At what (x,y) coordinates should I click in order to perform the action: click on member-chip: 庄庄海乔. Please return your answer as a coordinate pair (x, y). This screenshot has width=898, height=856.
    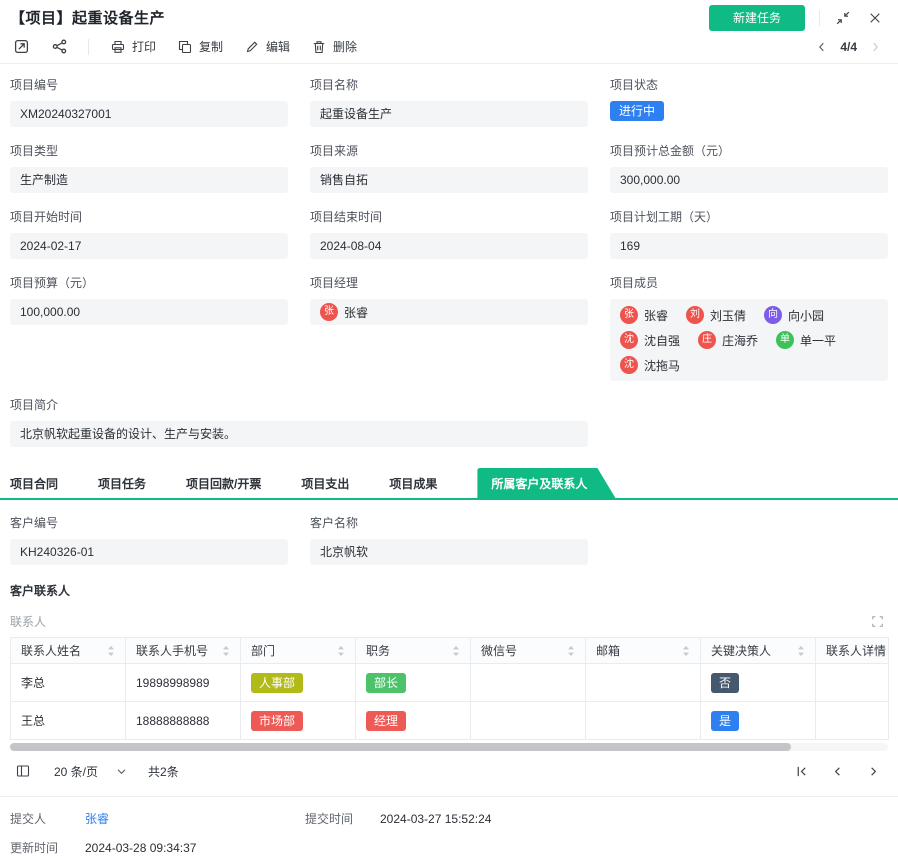
    Looking at the image, I should click on (728, 340).